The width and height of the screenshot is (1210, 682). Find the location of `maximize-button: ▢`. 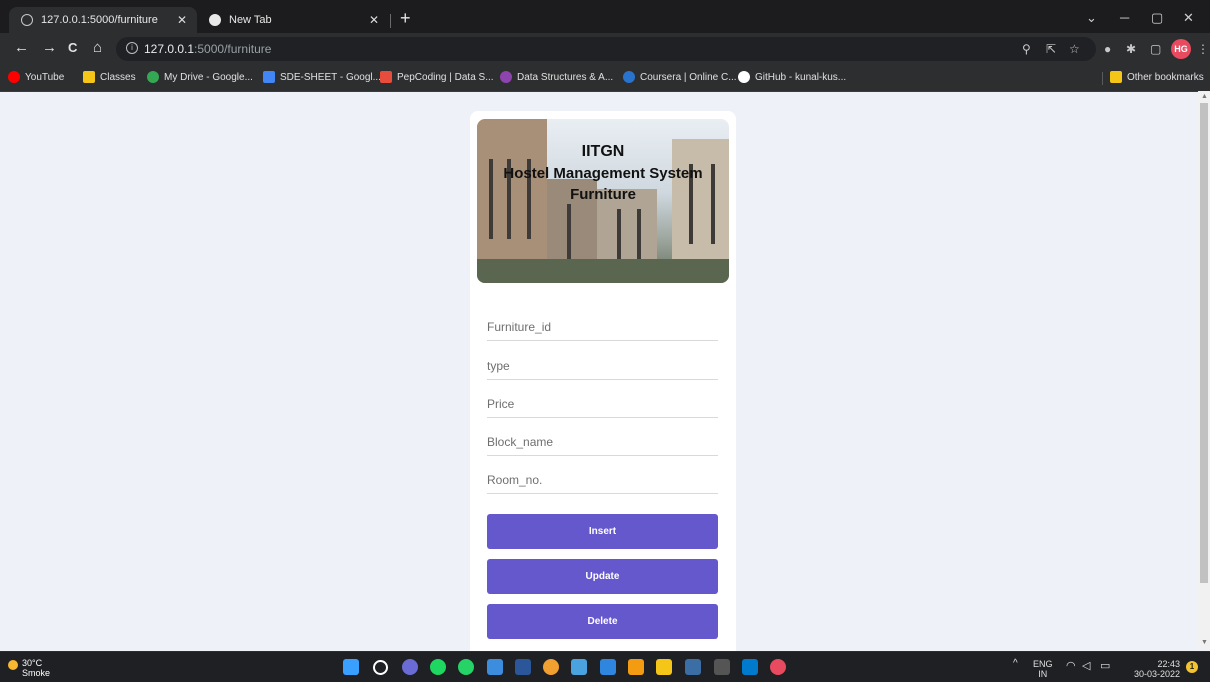

maximize-button: ▢ is located at coordinates (1157, 18).